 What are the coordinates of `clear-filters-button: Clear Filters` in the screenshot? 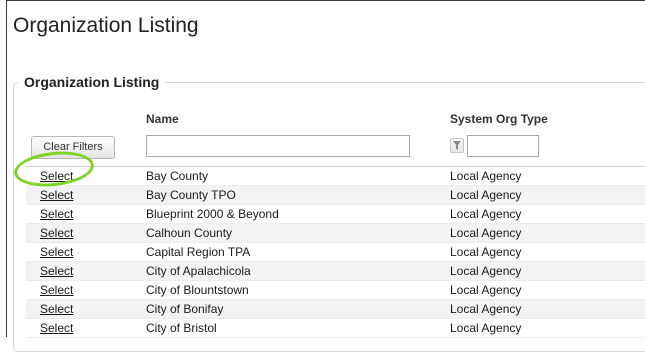 It's located at (73, 147).